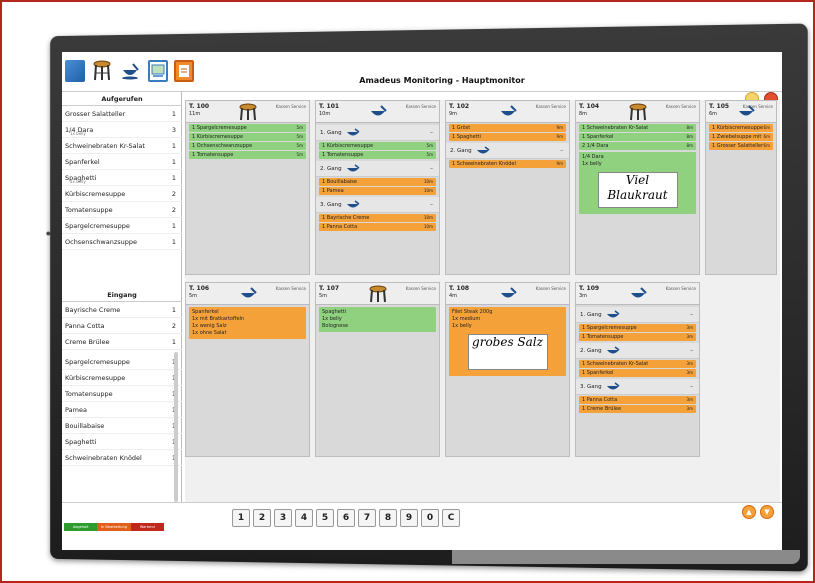 The height and width of the screenshot is (583, 815). Describe the element at coordinates (377, 227) in the screenshot. I see `order-item: 1 Panna Cotta 10m` at that location.